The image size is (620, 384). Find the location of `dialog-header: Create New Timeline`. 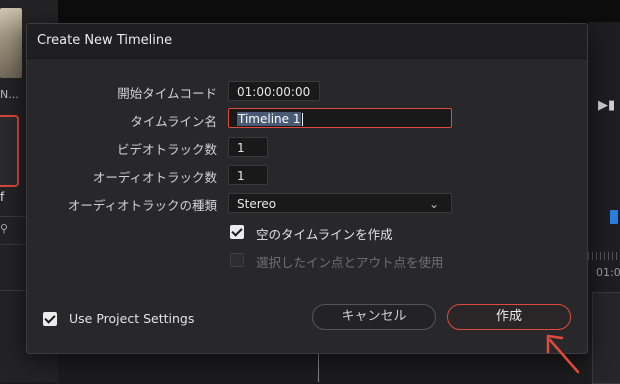

dialog-header: Create New Timeline is located at coordinates (307, 41).